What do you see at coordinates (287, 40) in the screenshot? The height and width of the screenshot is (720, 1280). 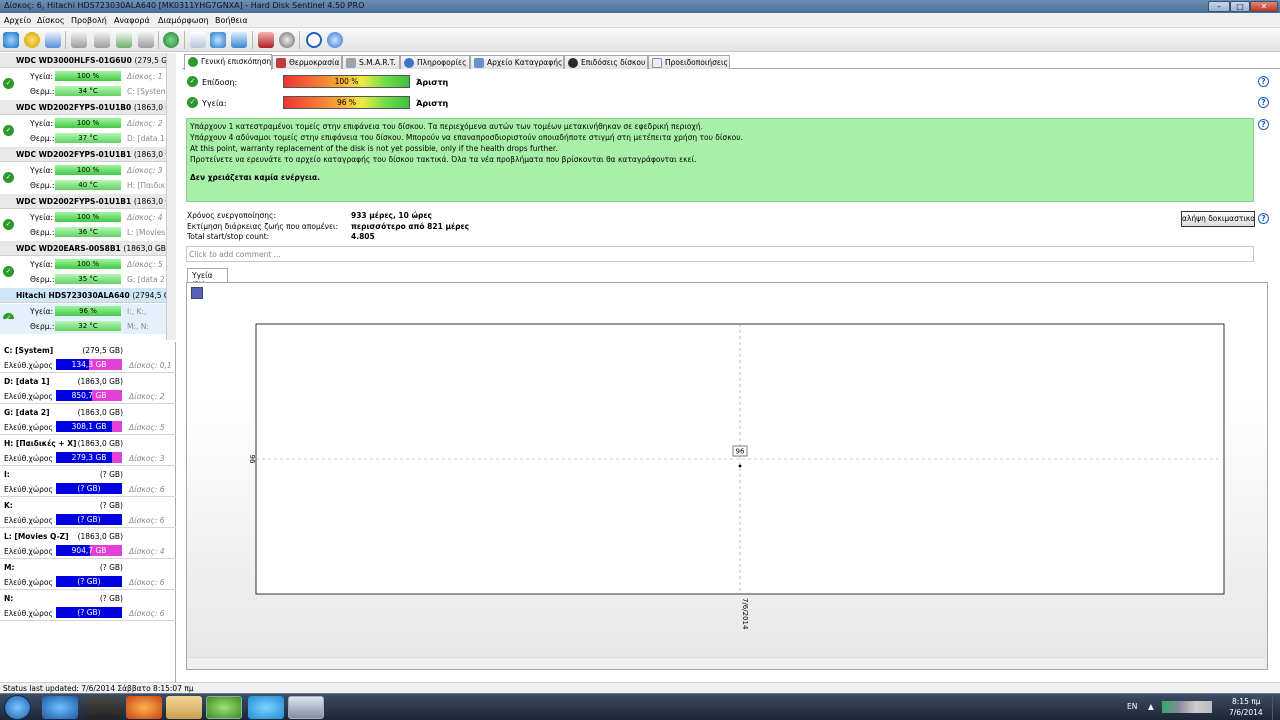 I see `settings-icon` at bounding box center [287, 40].